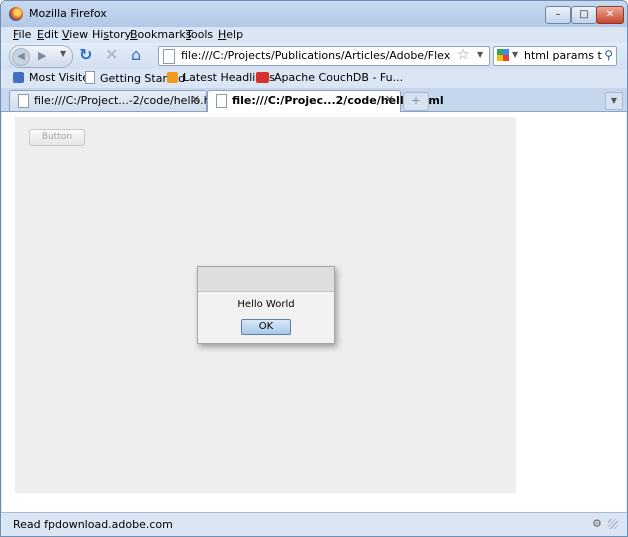 This screenshot has width=628, height=537. What do you see at coordinates (325, 101) in the screenshot?
I see `tab-2-active: file:///C:/Projec...2/code/hello.html ✕` at bounding box center [325, 101].